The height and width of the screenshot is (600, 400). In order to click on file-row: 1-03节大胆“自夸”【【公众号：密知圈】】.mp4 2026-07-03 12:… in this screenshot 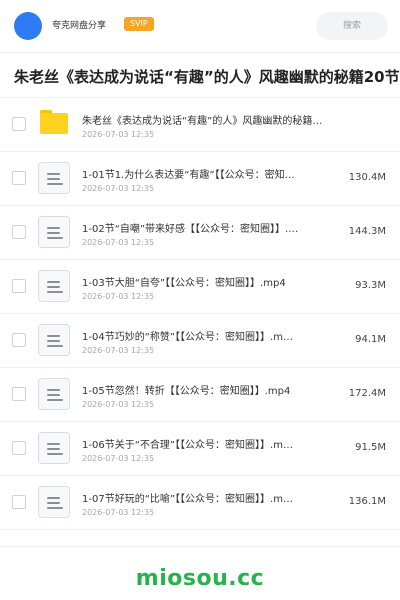, I will do `click(200, 287)`.